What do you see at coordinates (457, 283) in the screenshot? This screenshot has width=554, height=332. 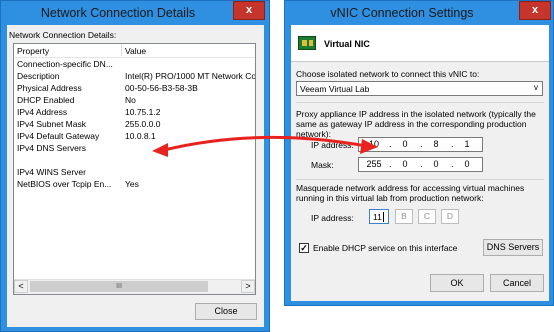 I see `ok-button: OK` at bounding box center [457, 283].